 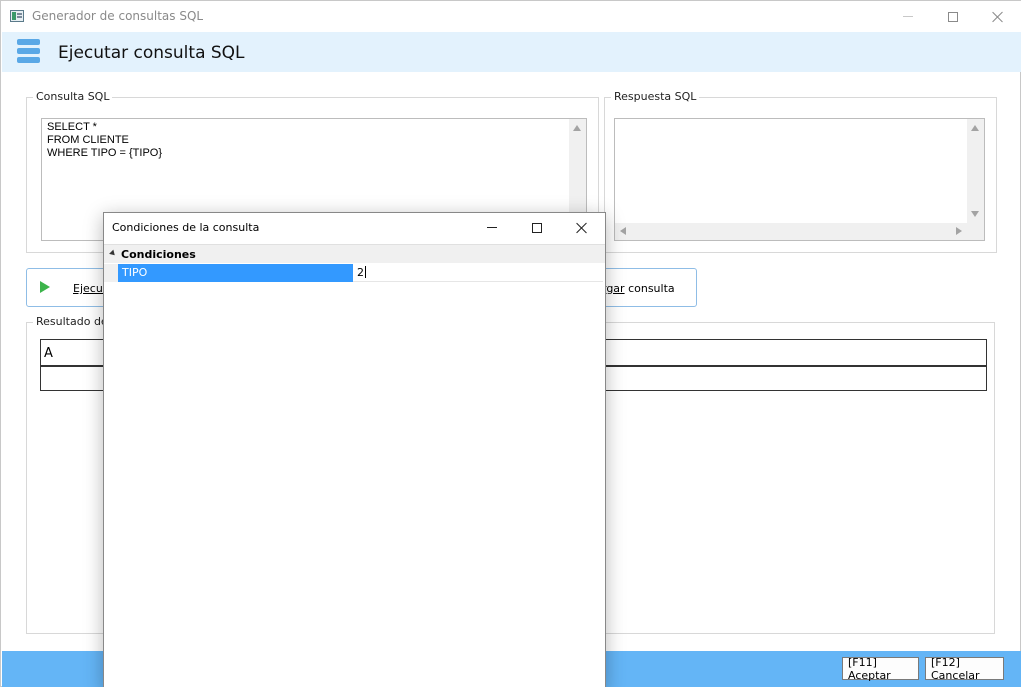 I want to click on property-category-label: Condiciones, so click(x=158, y=254).